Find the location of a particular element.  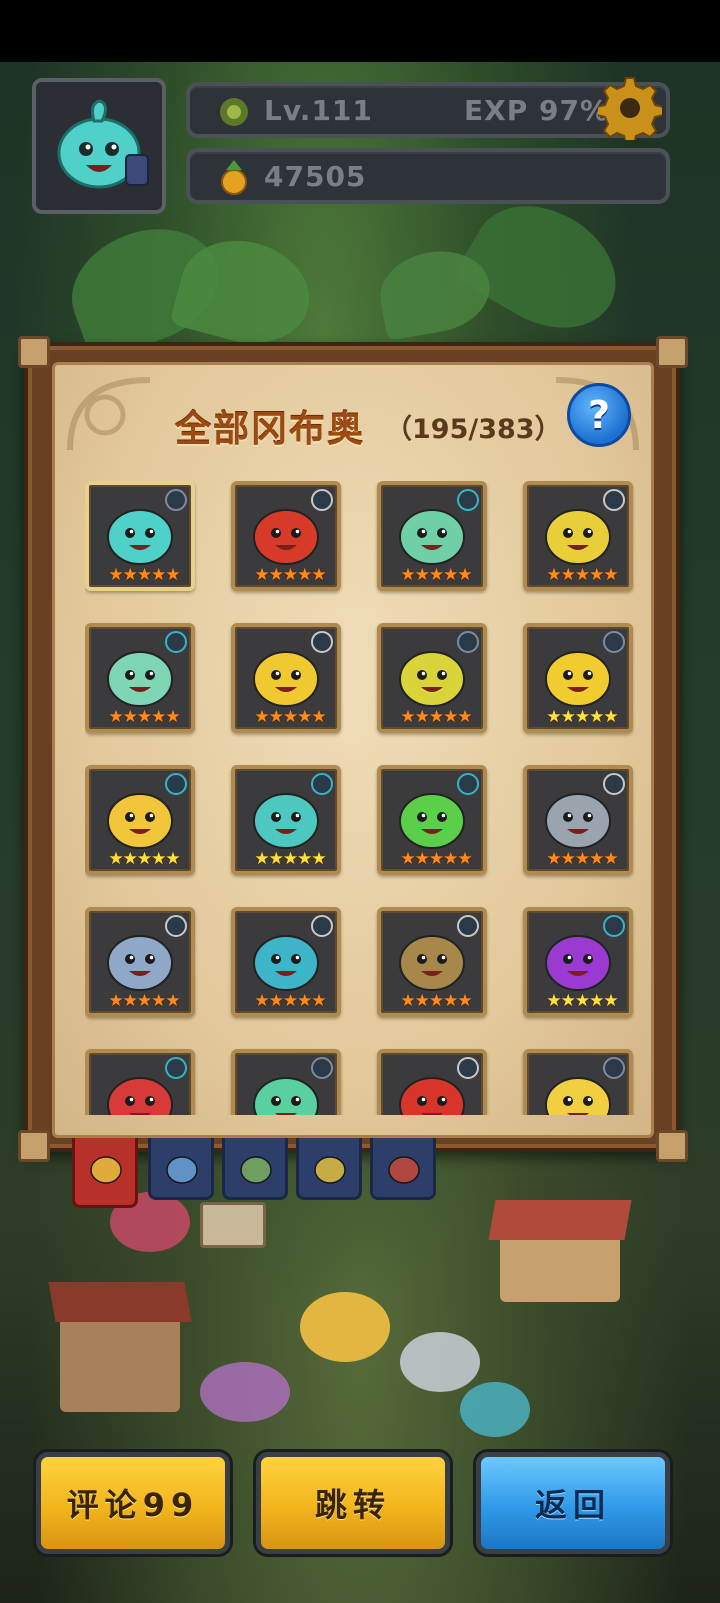

level-flower-icon is located at coordinates (234, 112).